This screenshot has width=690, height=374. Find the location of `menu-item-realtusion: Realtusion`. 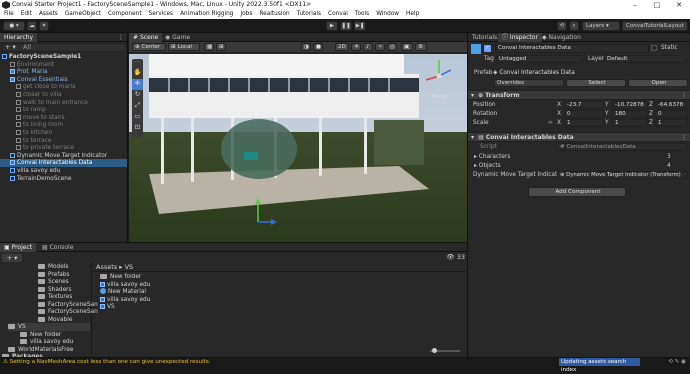

menu-item-realtusion: Realtusion is located at coordinates (273, 14).